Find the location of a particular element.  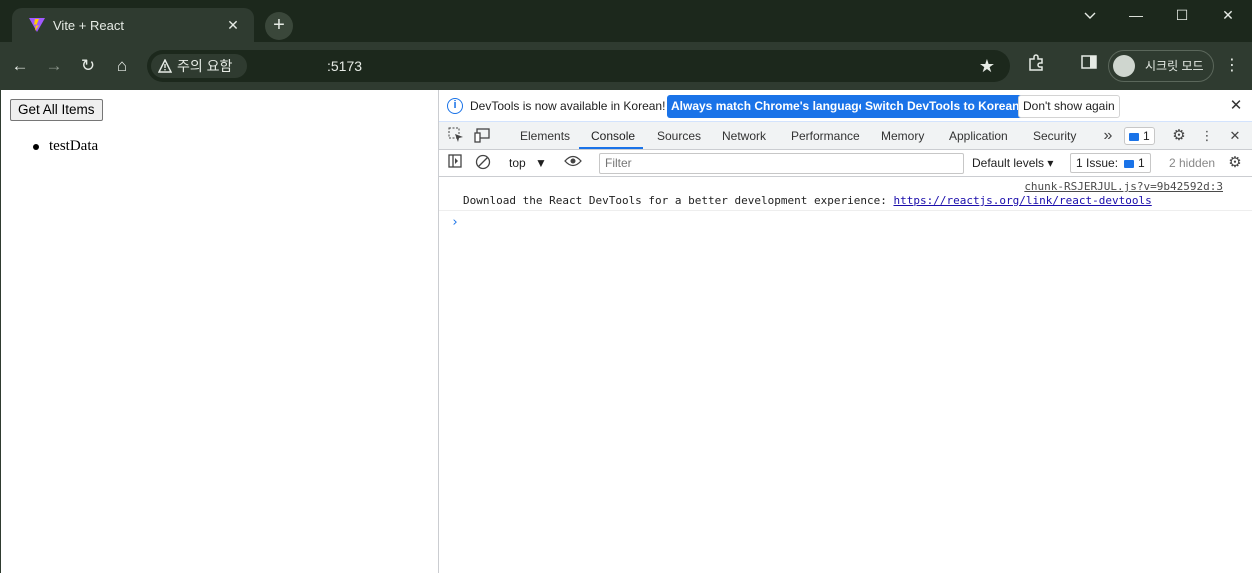

device-toolbar-icon is located at coordinates (483, 136).